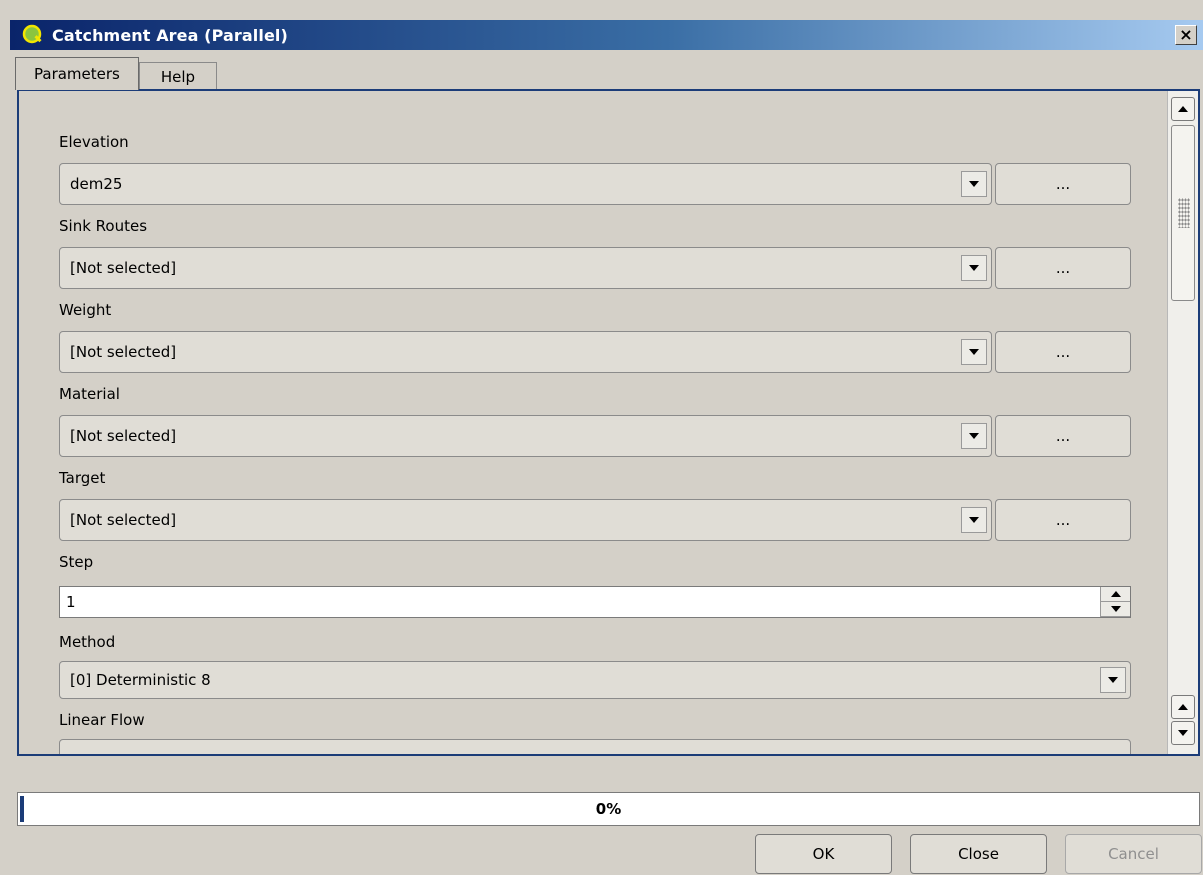  I want to click on step-decrement-button, so click(1115, 609).